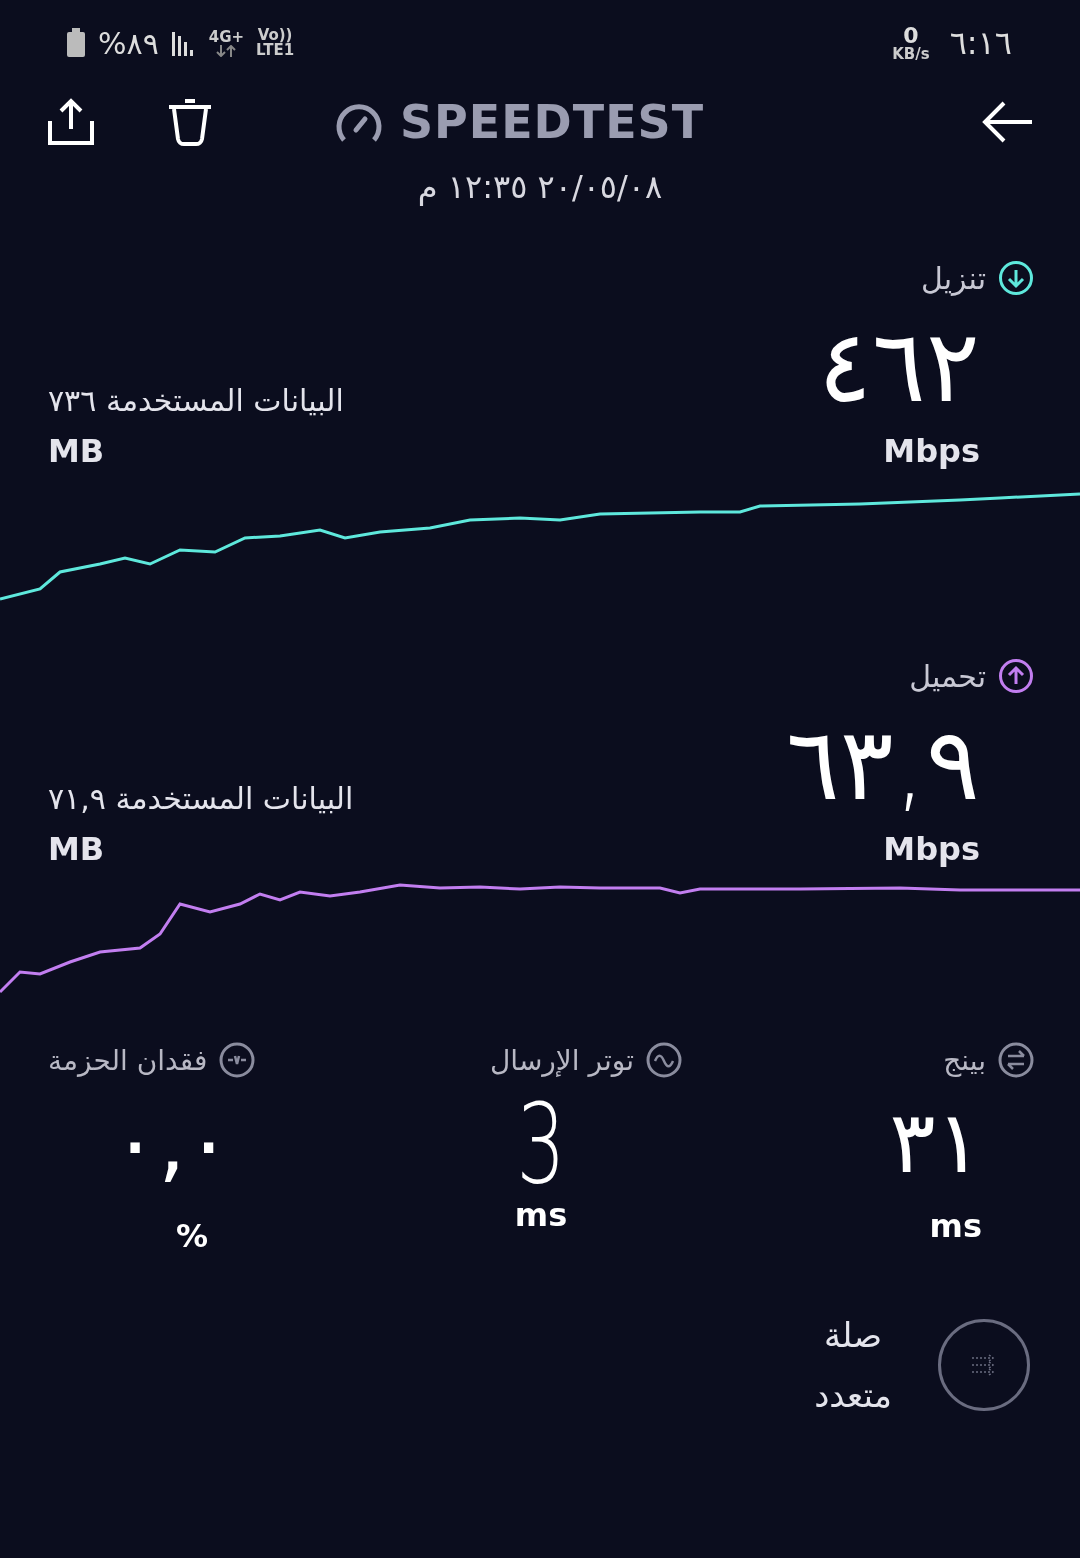 This screenshot has width=1080, height=1558. What do you see at coordinates (76, 43) in the screenshot?
I see `battery-icon` at bounding box center [76, 43].